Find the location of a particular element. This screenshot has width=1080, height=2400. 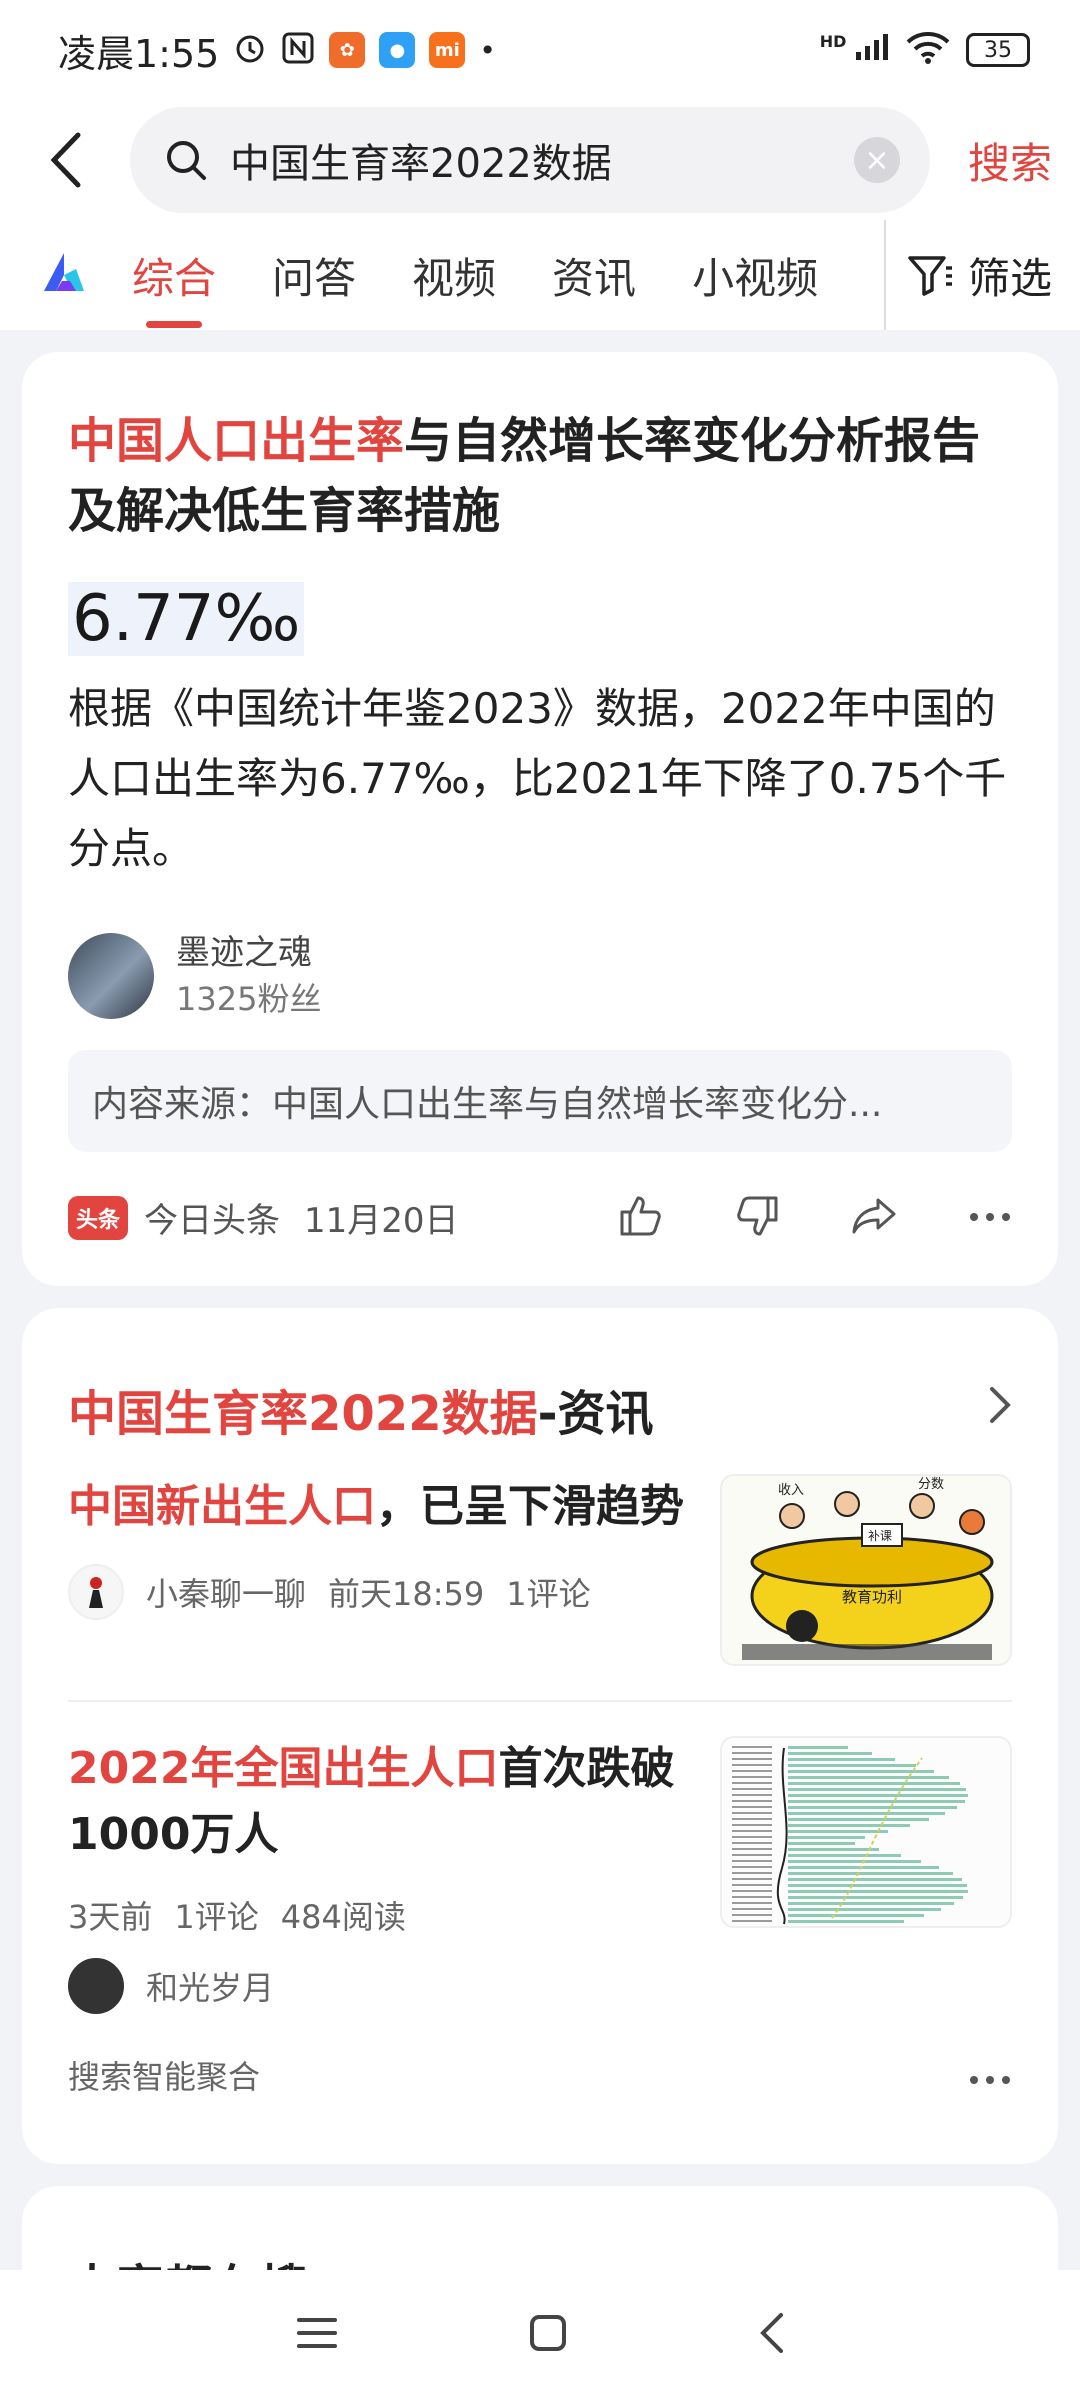

cluster-label: 搜索智能聚合 is located at coordinates (164, 2077).